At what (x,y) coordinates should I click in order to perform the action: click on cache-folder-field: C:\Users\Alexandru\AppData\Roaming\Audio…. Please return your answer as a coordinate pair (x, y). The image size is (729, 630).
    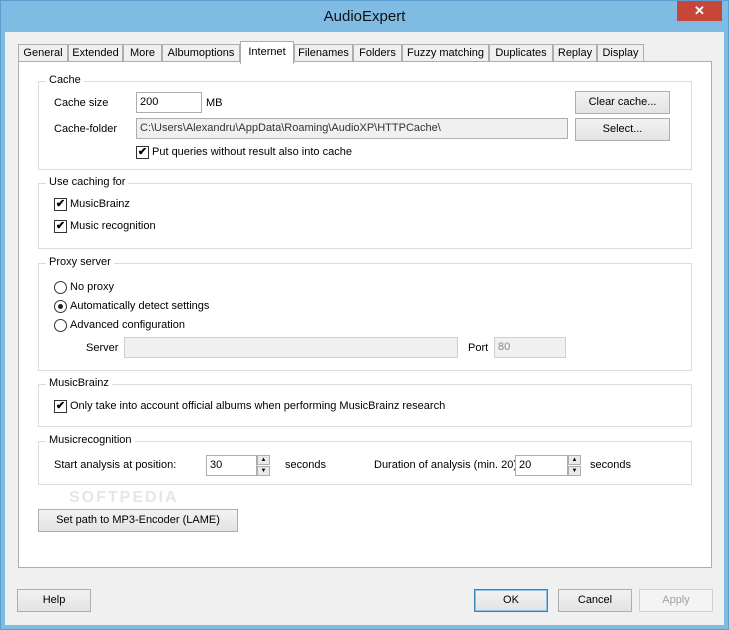
    Looking at the image, I should click on (352, 128).